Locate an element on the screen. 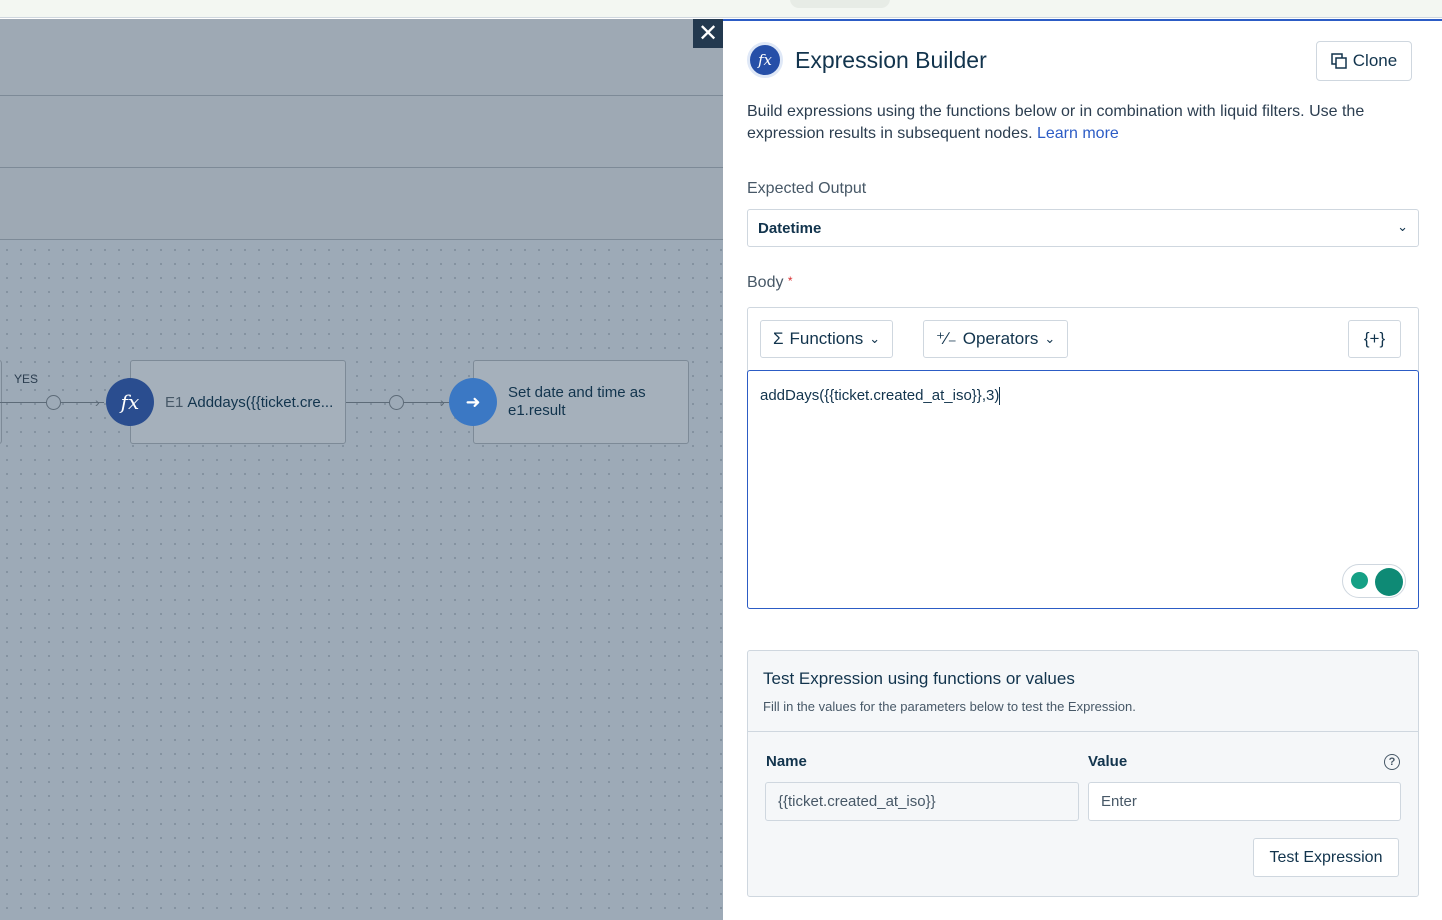 The image size is (1442, 920). close-icon: ✕ is located at coordinates (708, 33).